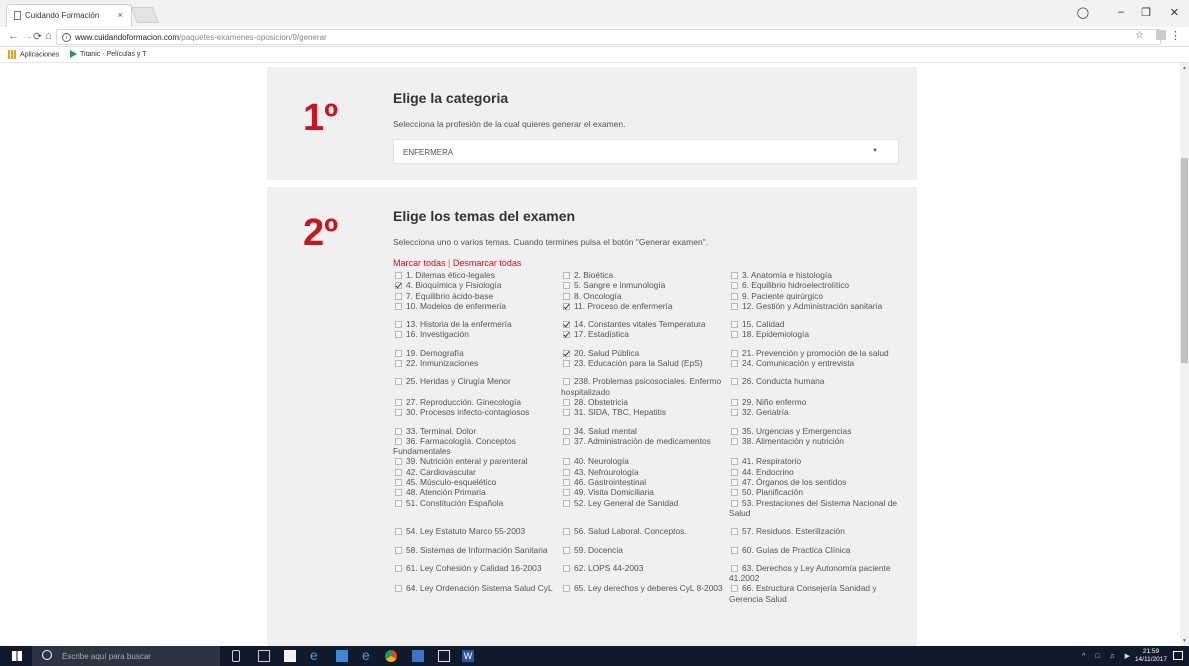 Image resolution: width=1189 pixels, height=666 pixels. I want to click on taskbar-search: Escribe aquí para buscar, so click(126, 656).